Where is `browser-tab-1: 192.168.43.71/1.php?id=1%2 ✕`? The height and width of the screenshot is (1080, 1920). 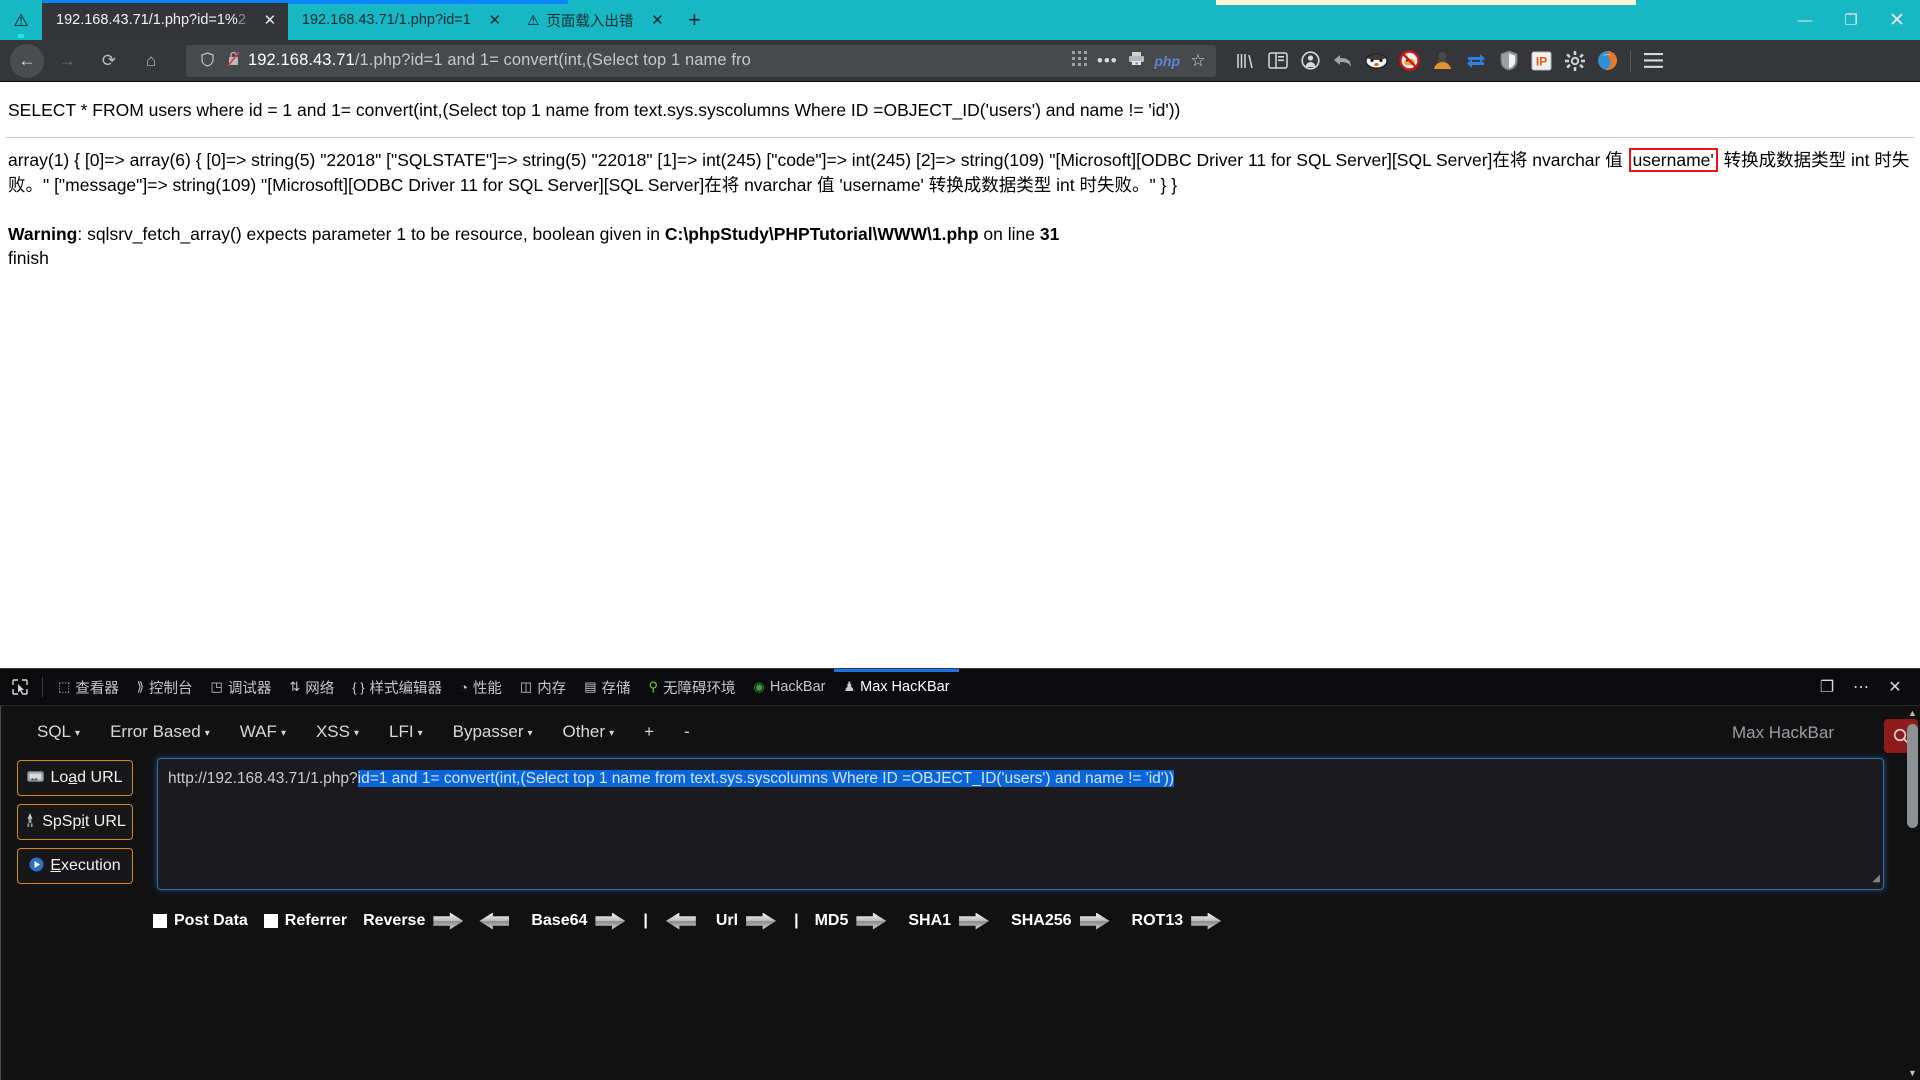 browser-tab-1: 192.168.43.71/1.php?id=1%2 ✕ is located at coordinates (165, 20).